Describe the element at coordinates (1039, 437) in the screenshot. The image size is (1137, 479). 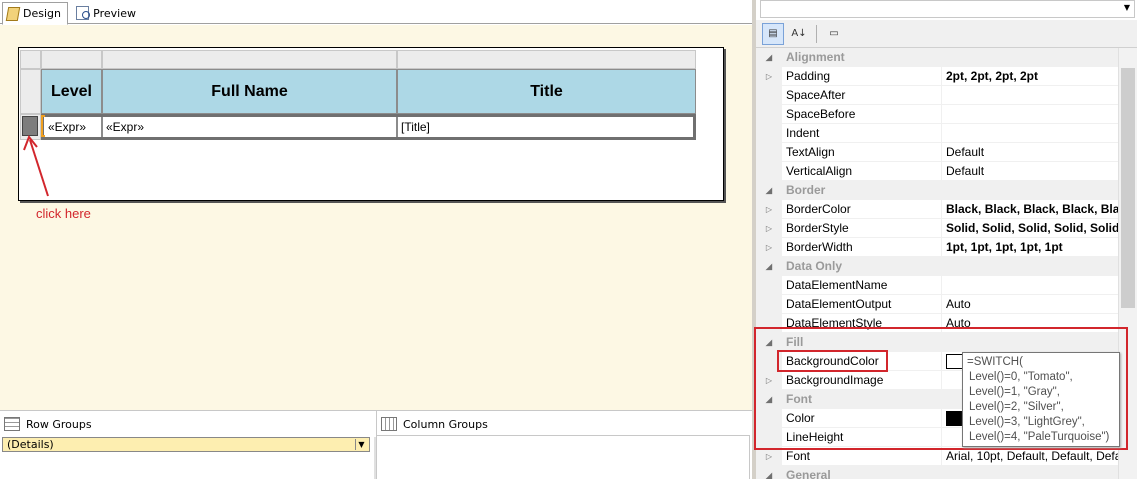
I see `tooltip-line: Level()=4, "PaleTurquoise")` at that location.